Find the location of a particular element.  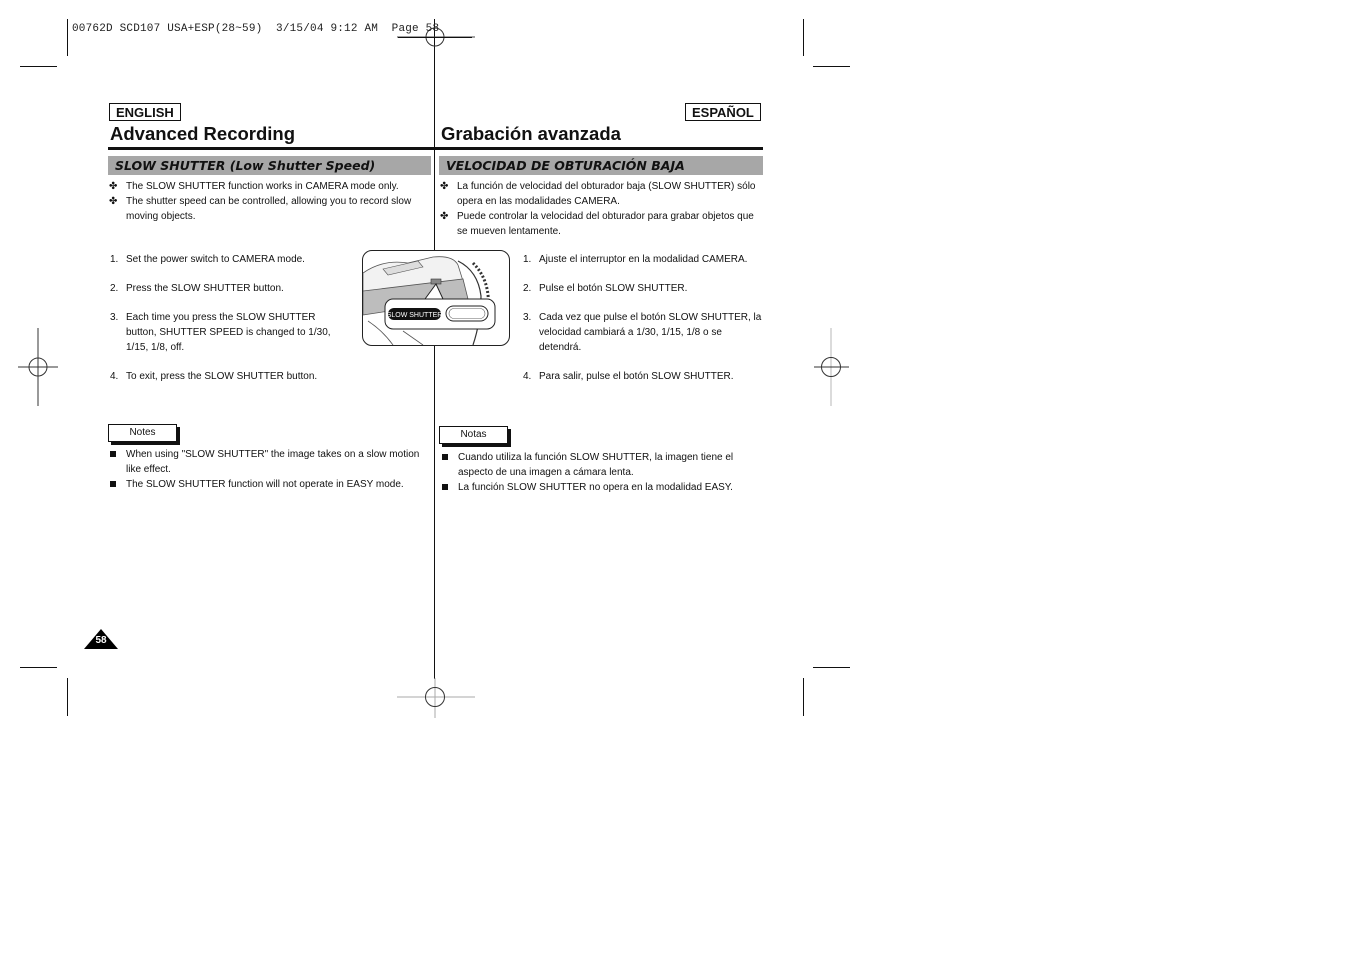

title-rule is located at coordinates (435, 148).